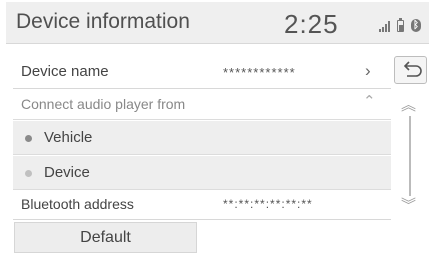 This screenshot has height=260, width=434. I want to click on scroll-down-icon: ︾, so click(408, 204).